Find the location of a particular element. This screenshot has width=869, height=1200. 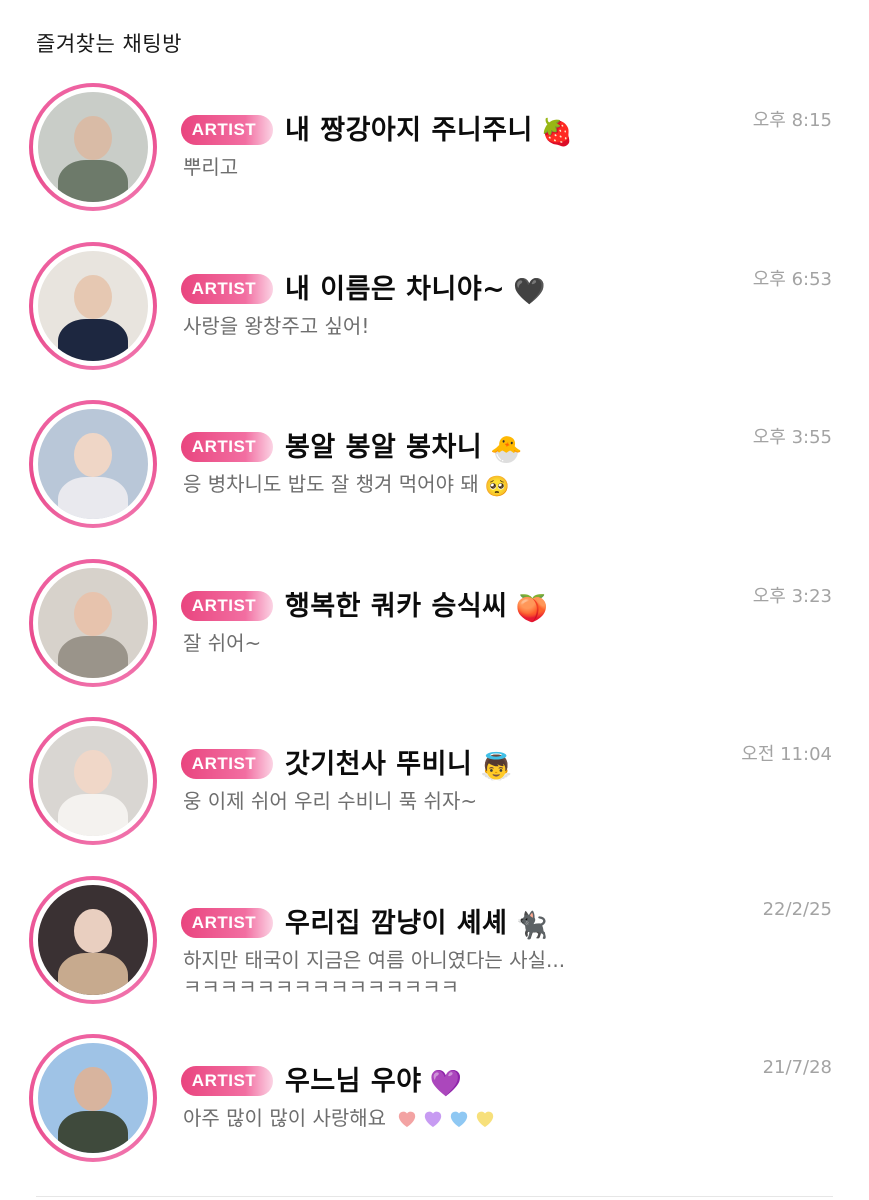

last-message-preview: 잘 쉬어~ is located at coordinates (398, 643).